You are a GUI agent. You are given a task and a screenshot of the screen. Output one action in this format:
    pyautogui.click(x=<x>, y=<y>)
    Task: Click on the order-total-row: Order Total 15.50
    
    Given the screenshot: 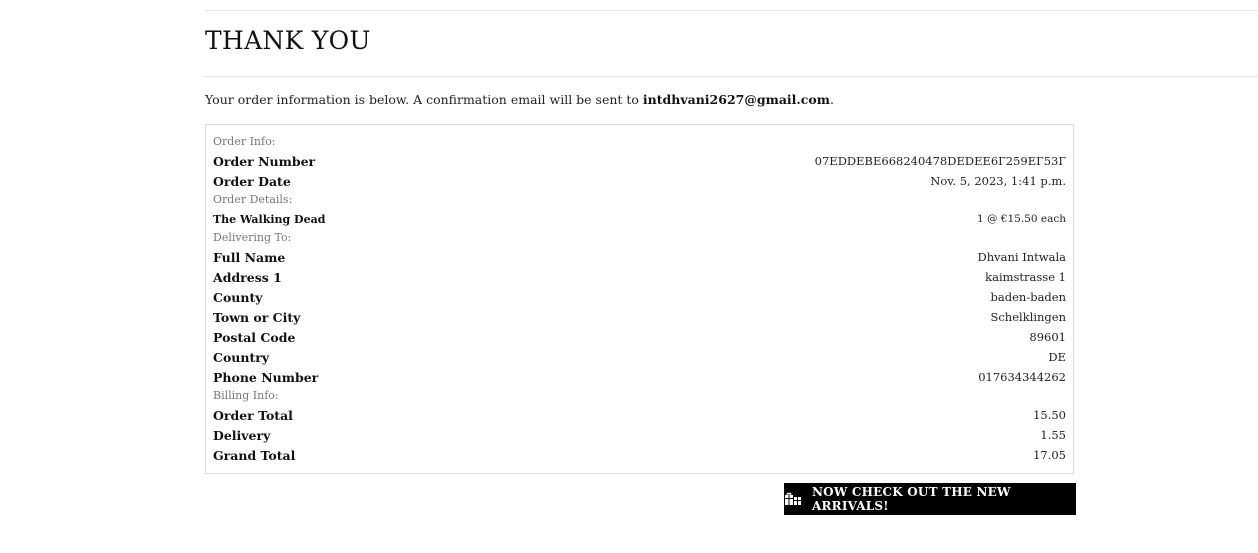 What is the action you would take?
    pyautogui.click(x=639, y=415)
    